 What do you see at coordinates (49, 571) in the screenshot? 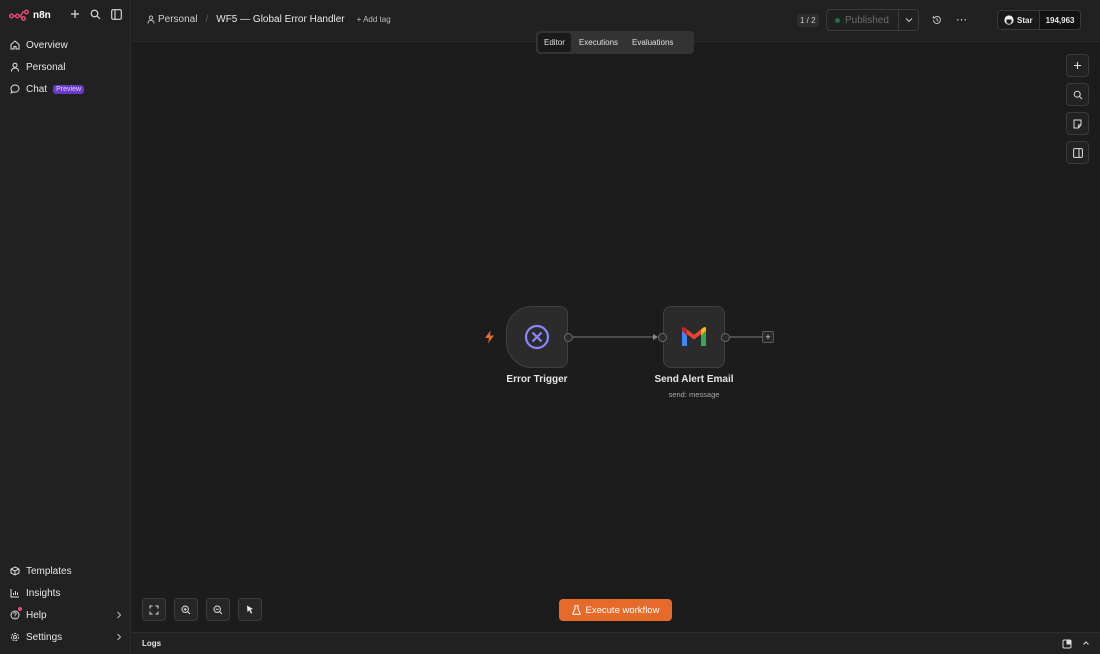
I see `sidebar-item-label: Templates` at bounding box center [49, 571].